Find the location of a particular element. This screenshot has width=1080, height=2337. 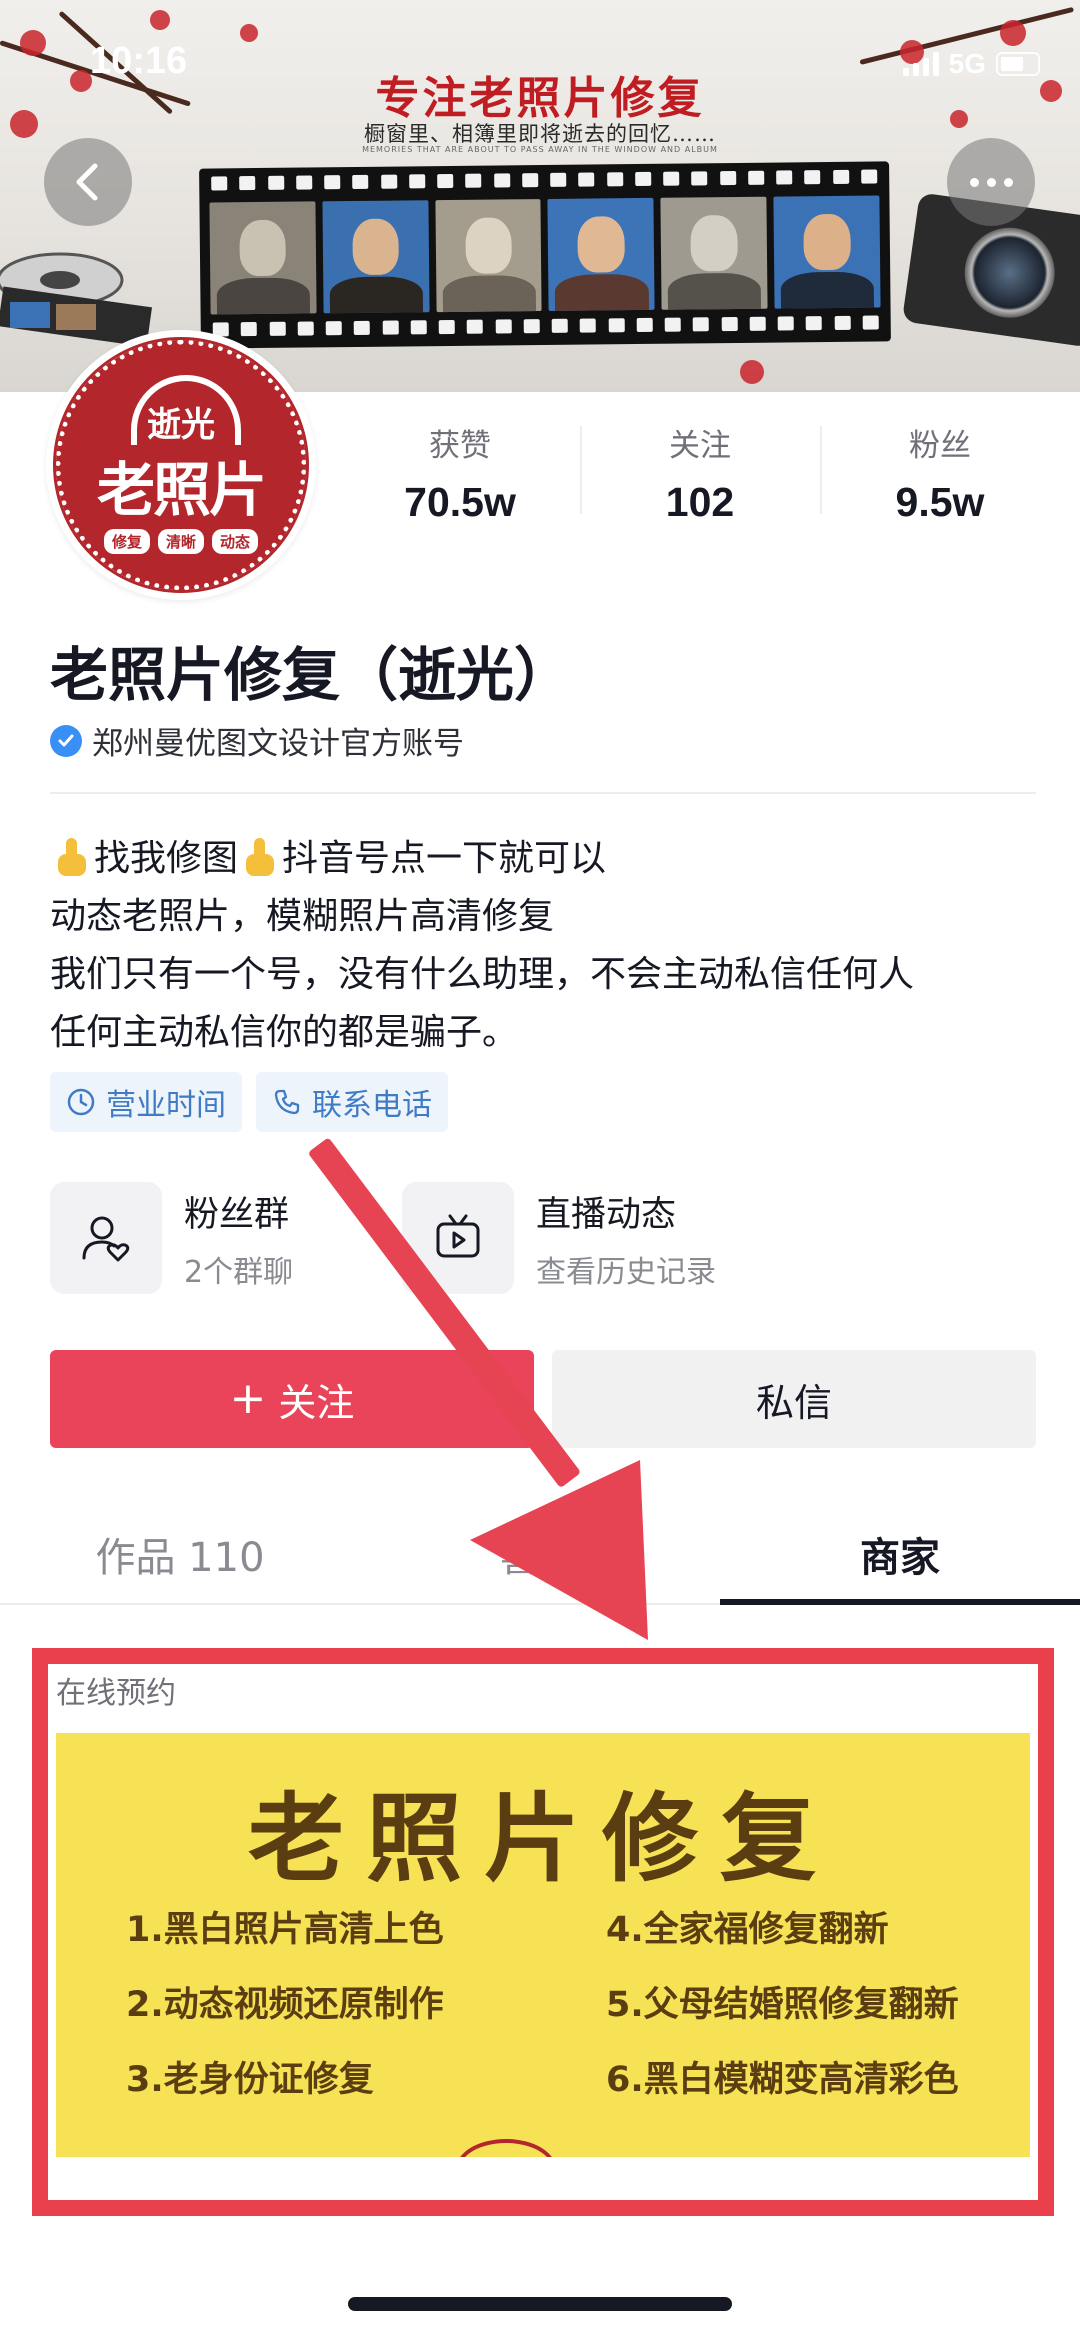

stat-value: 70.5w is located at coordinates (460, 502).